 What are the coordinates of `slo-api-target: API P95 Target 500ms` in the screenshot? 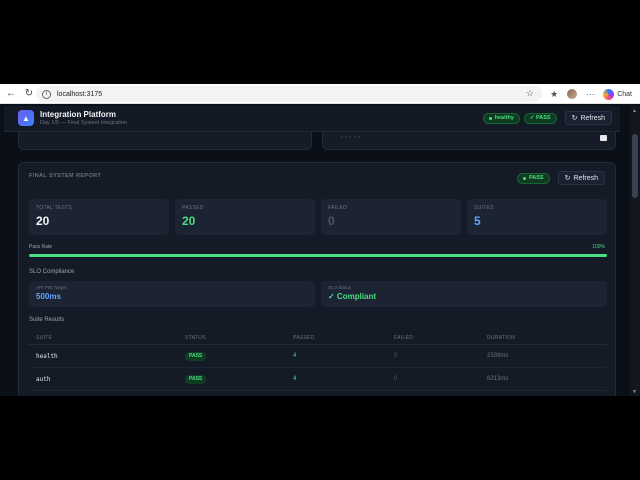 It's located at (172, 294).